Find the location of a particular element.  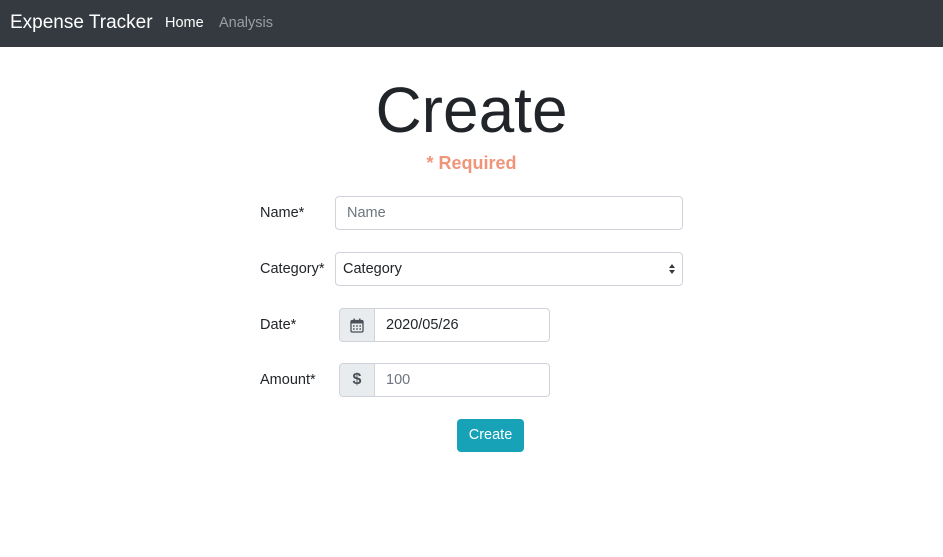

dollar-addon: $ is located at coordinates (357, 380).